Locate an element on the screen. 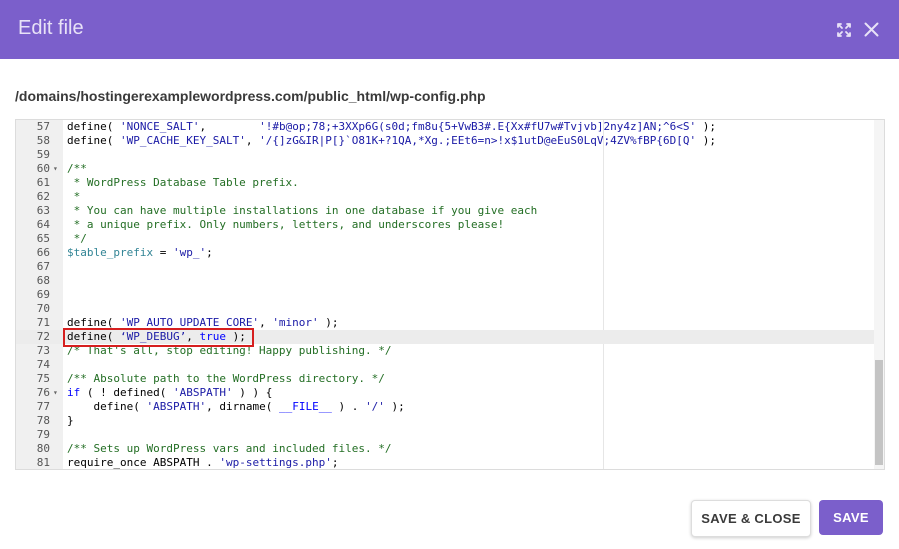 The height and width of the screenshot is (549, 899). code-token: * is located at coordinates (74, 196).